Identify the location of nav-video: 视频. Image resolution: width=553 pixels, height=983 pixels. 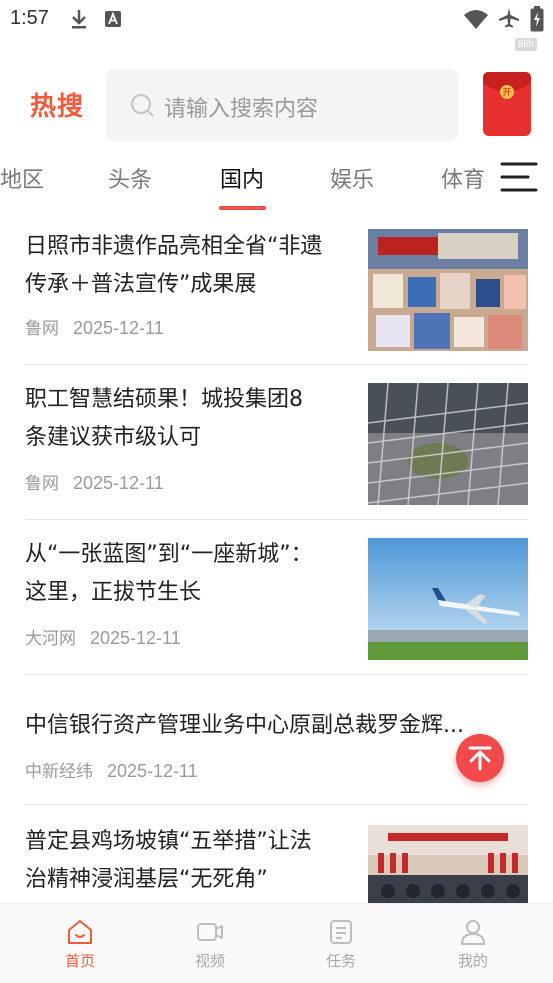
(210, 943).